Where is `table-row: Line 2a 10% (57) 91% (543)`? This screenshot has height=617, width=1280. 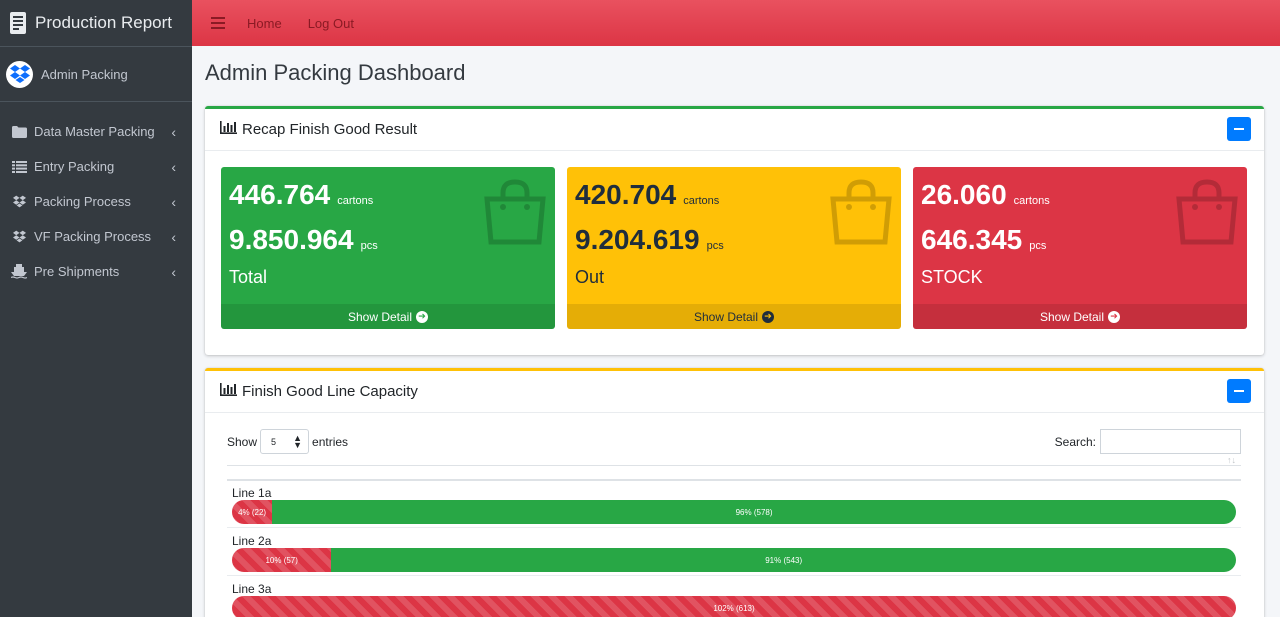 table-row: Line 2a 10% (57) 91% (543) is located at coordinates (734, 552).